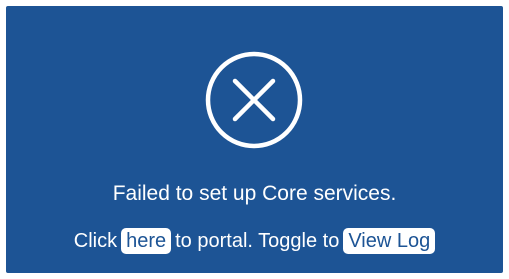 The height and width of the screenshot is (279, 509). I want to click on error-icon, so click(254, 100).